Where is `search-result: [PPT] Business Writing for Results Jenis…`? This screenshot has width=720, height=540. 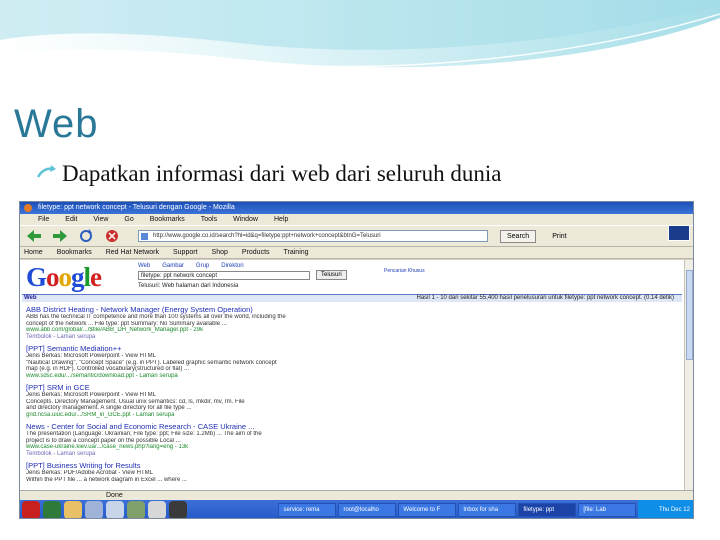 search-result: [PPT] Business Writing for Results Jenis… is located at coordinates (346, 472).